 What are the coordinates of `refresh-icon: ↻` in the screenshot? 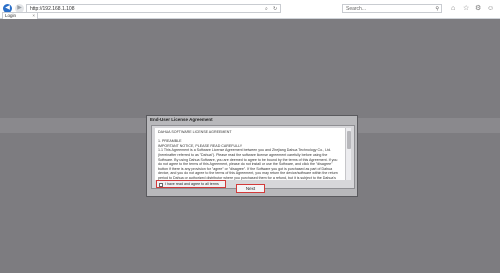 It's located at (275, 9).